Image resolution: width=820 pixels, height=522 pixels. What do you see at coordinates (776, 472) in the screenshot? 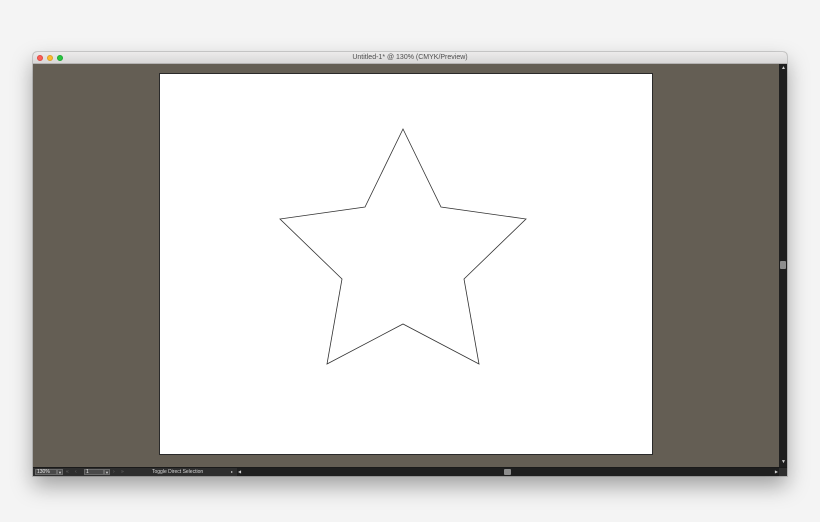
I see `scroll-right-icon: ▶` at bounding box center [776, 472].